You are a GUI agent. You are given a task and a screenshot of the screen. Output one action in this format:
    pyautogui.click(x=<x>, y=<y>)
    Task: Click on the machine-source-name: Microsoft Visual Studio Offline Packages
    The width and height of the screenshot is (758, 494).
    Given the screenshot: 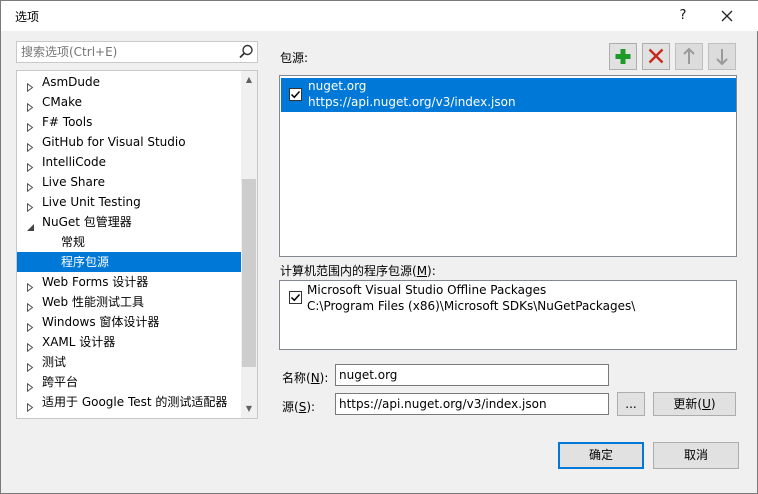 What is the action you would take?
    pyautogui.click(x=427, y=290)
    